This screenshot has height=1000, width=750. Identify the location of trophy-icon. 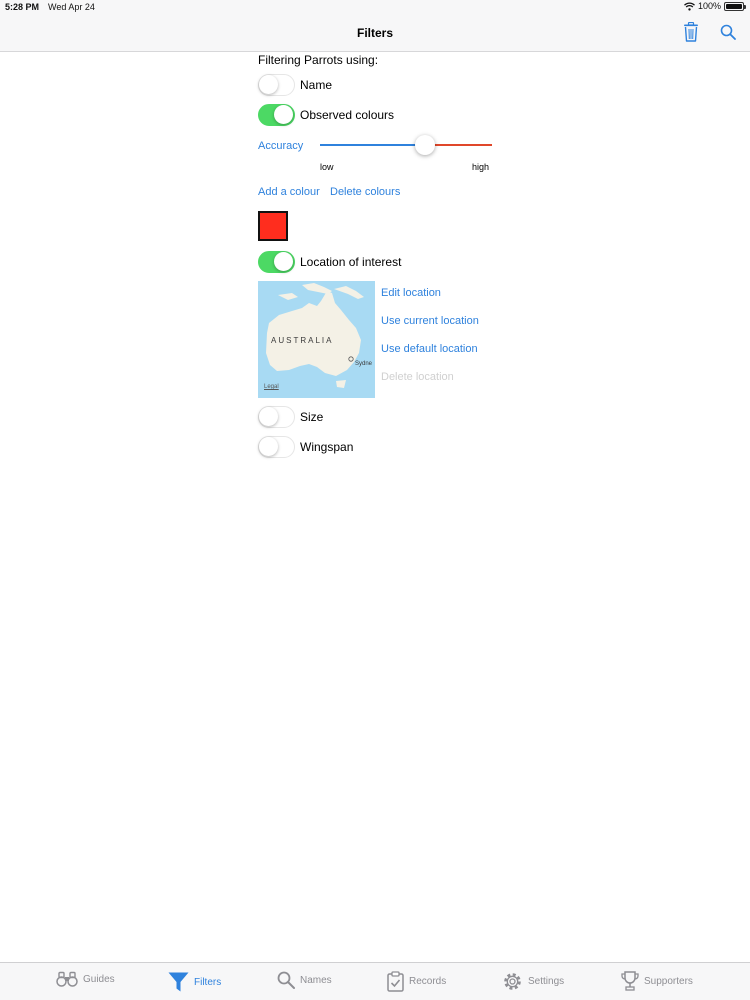
(630, 981).